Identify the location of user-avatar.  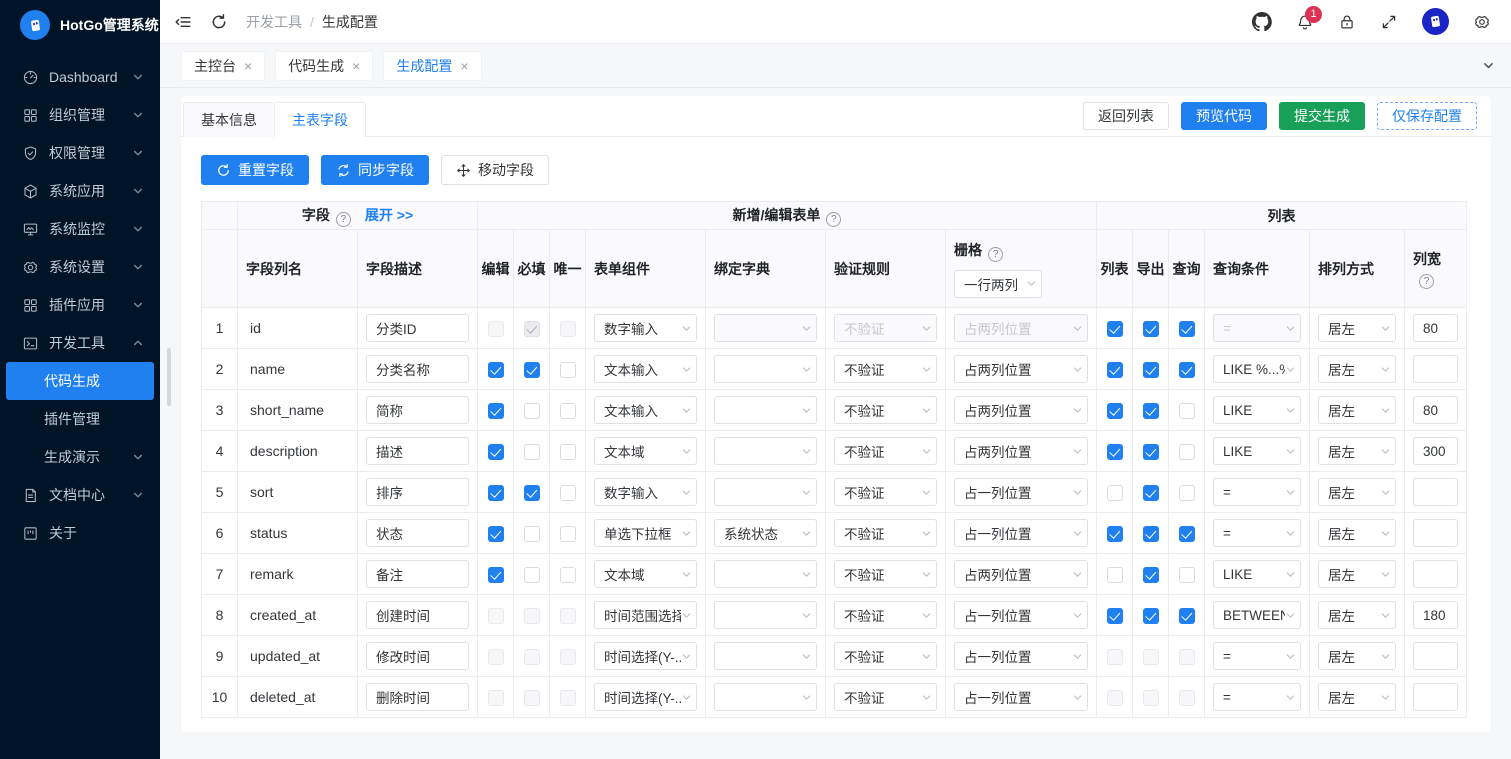
(1435, 21).